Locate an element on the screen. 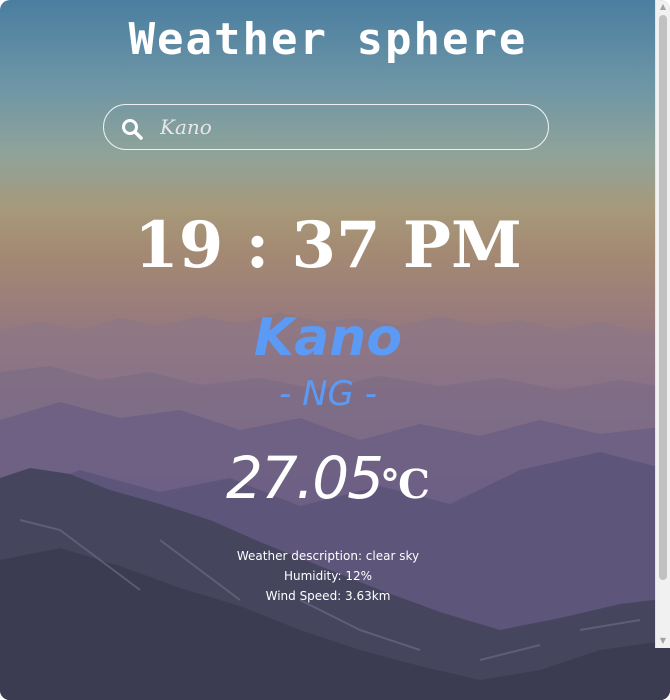 The height and width of the screenshot is (700, 670). temperature-value: 27.05 is located at coordinates (305, 478).